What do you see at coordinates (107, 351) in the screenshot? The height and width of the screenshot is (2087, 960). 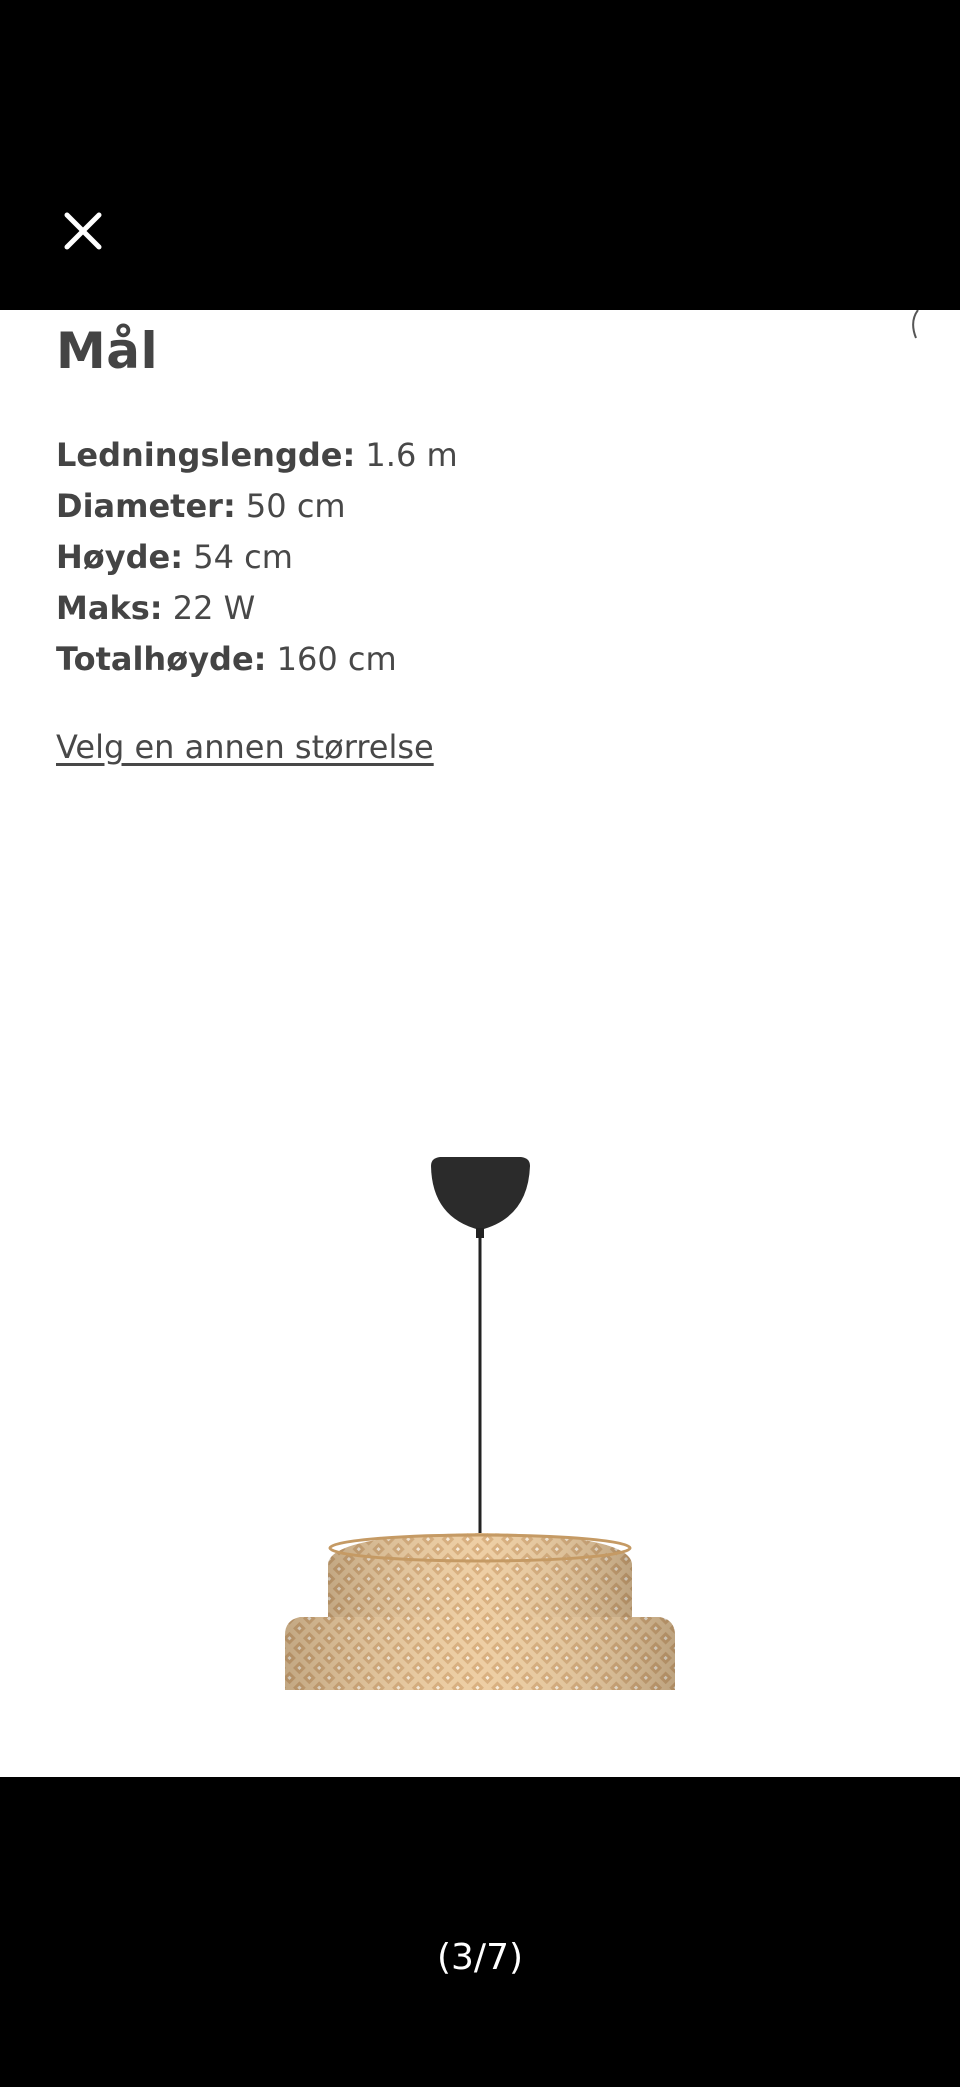 I see `dimensions-heading: Mål` at bounding box center [107, 351].